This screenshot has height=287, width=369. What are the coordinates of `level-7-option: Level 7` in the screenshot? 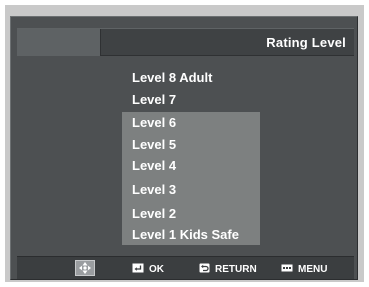 It's located at (154, 99).